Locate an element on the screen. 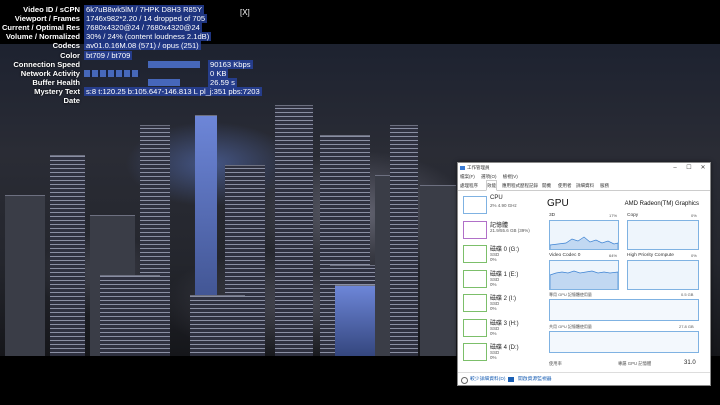 The height and width of the screenshot is (405, 720). minimize-button: – is located at coordinates (675, 168).